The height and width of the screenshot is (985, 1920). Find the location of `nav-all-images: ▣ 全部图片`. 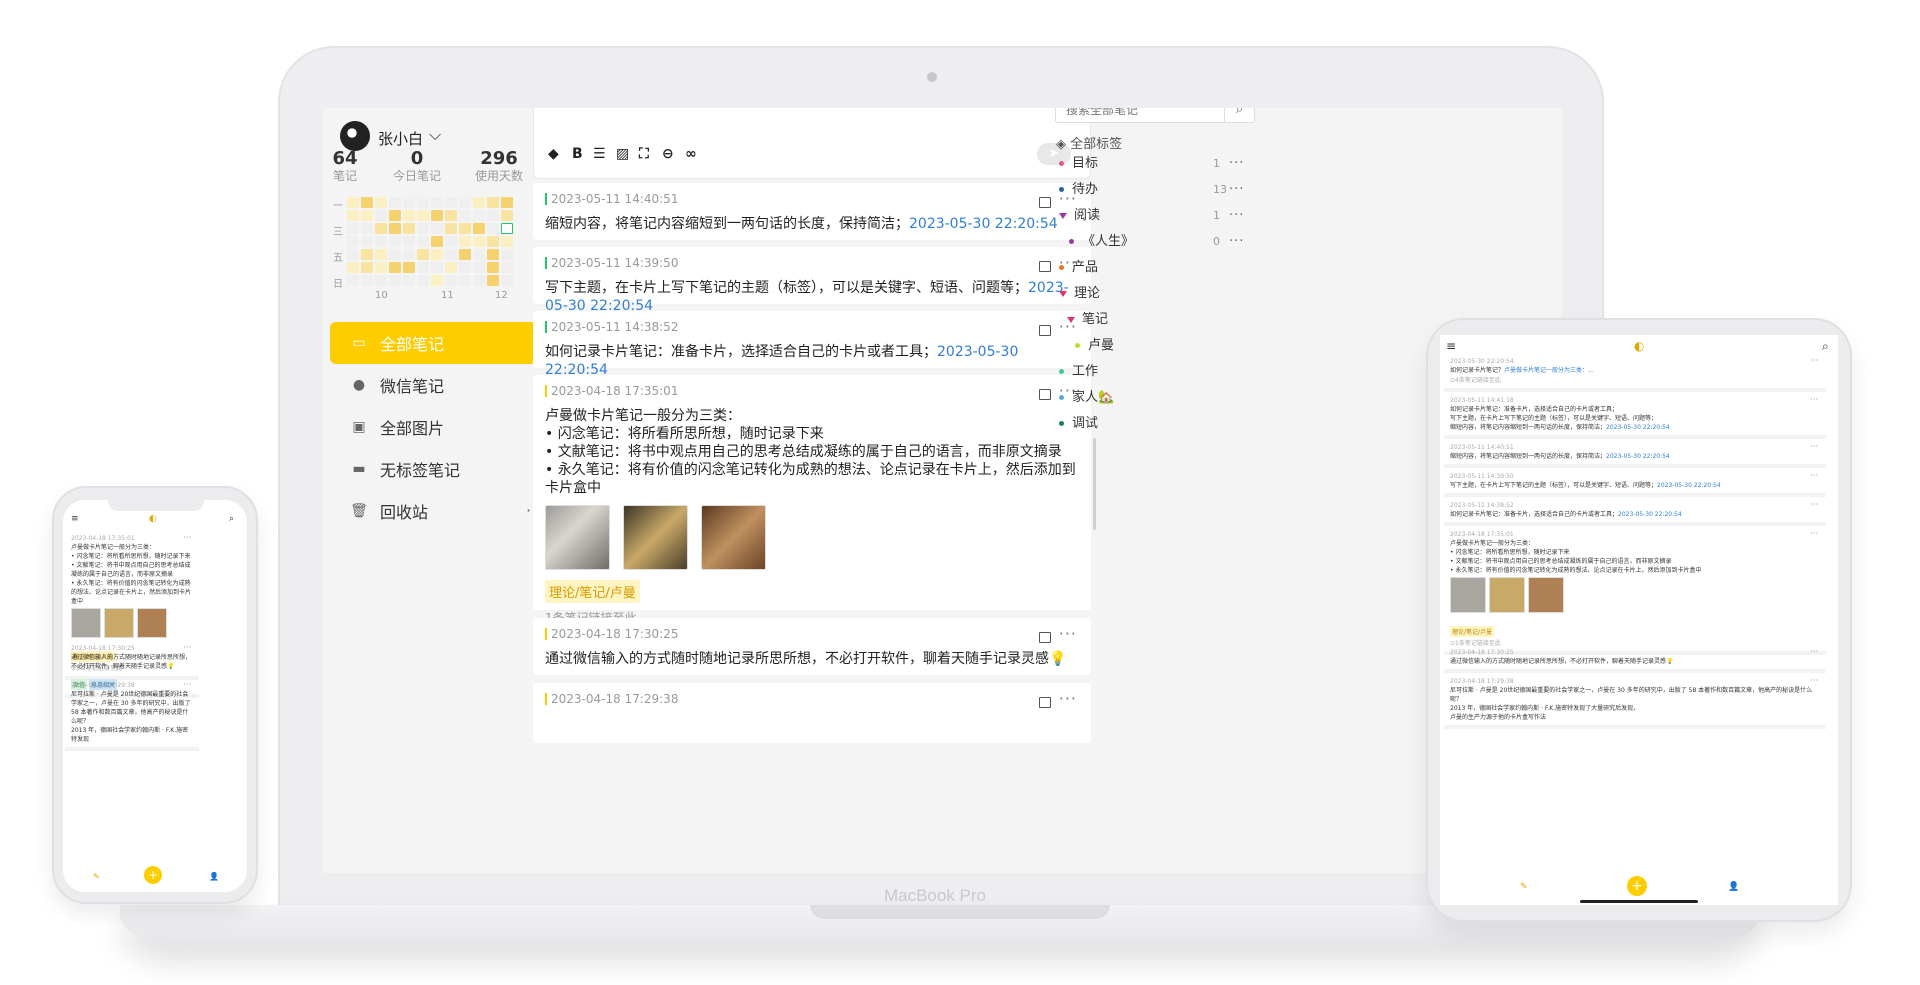

nav-all-images: ▣ 全部图片 is located at coordinates (445, 427).